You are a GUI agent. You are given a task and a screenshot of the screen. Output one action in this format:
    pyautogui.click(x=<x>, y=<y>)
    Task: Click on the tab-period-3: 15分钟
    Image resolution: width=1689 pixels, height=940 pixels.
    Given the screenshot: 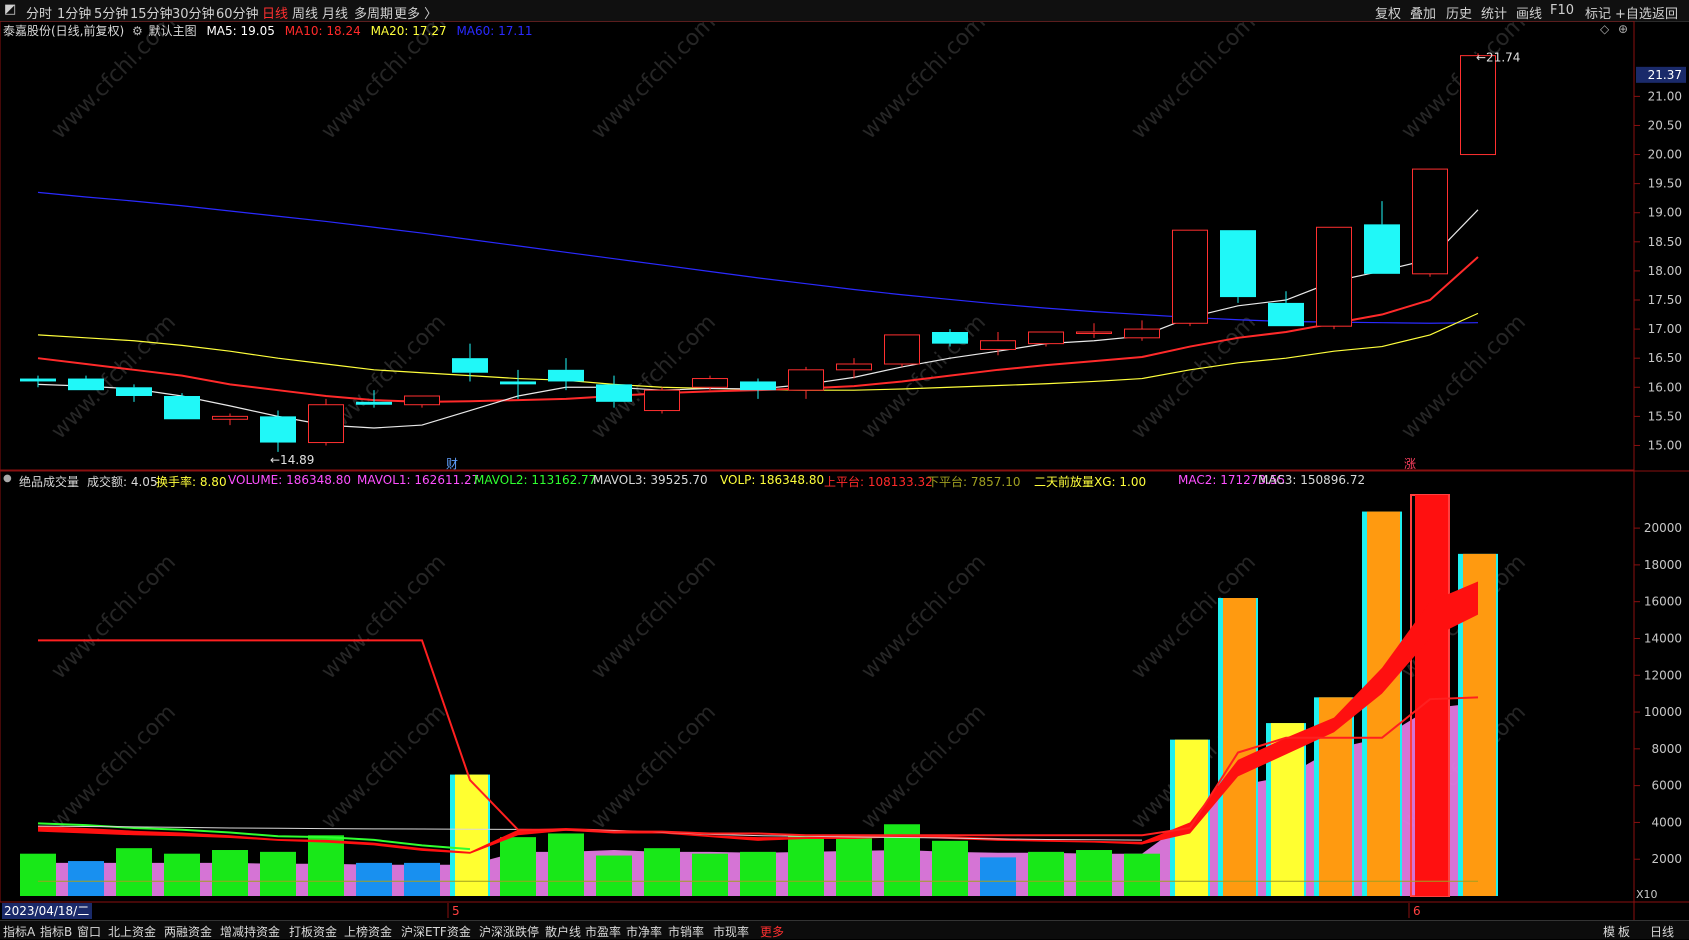 What is the action you would take?
    pyautogui.click(x=151, y=12)
    